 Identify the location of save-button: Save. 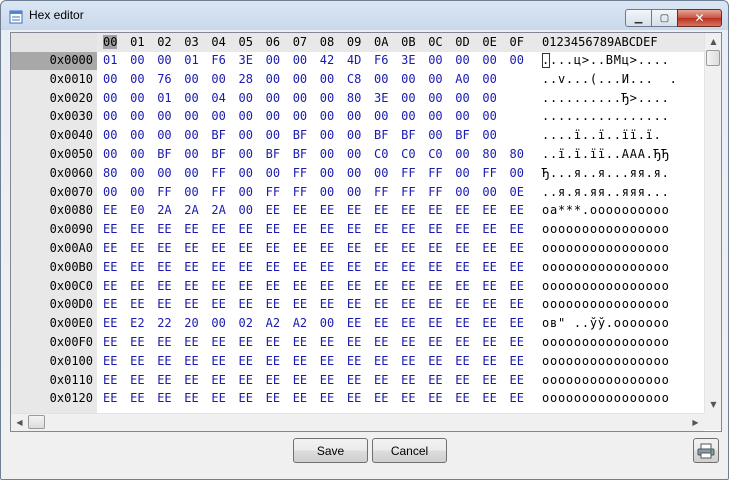
(330, 450).